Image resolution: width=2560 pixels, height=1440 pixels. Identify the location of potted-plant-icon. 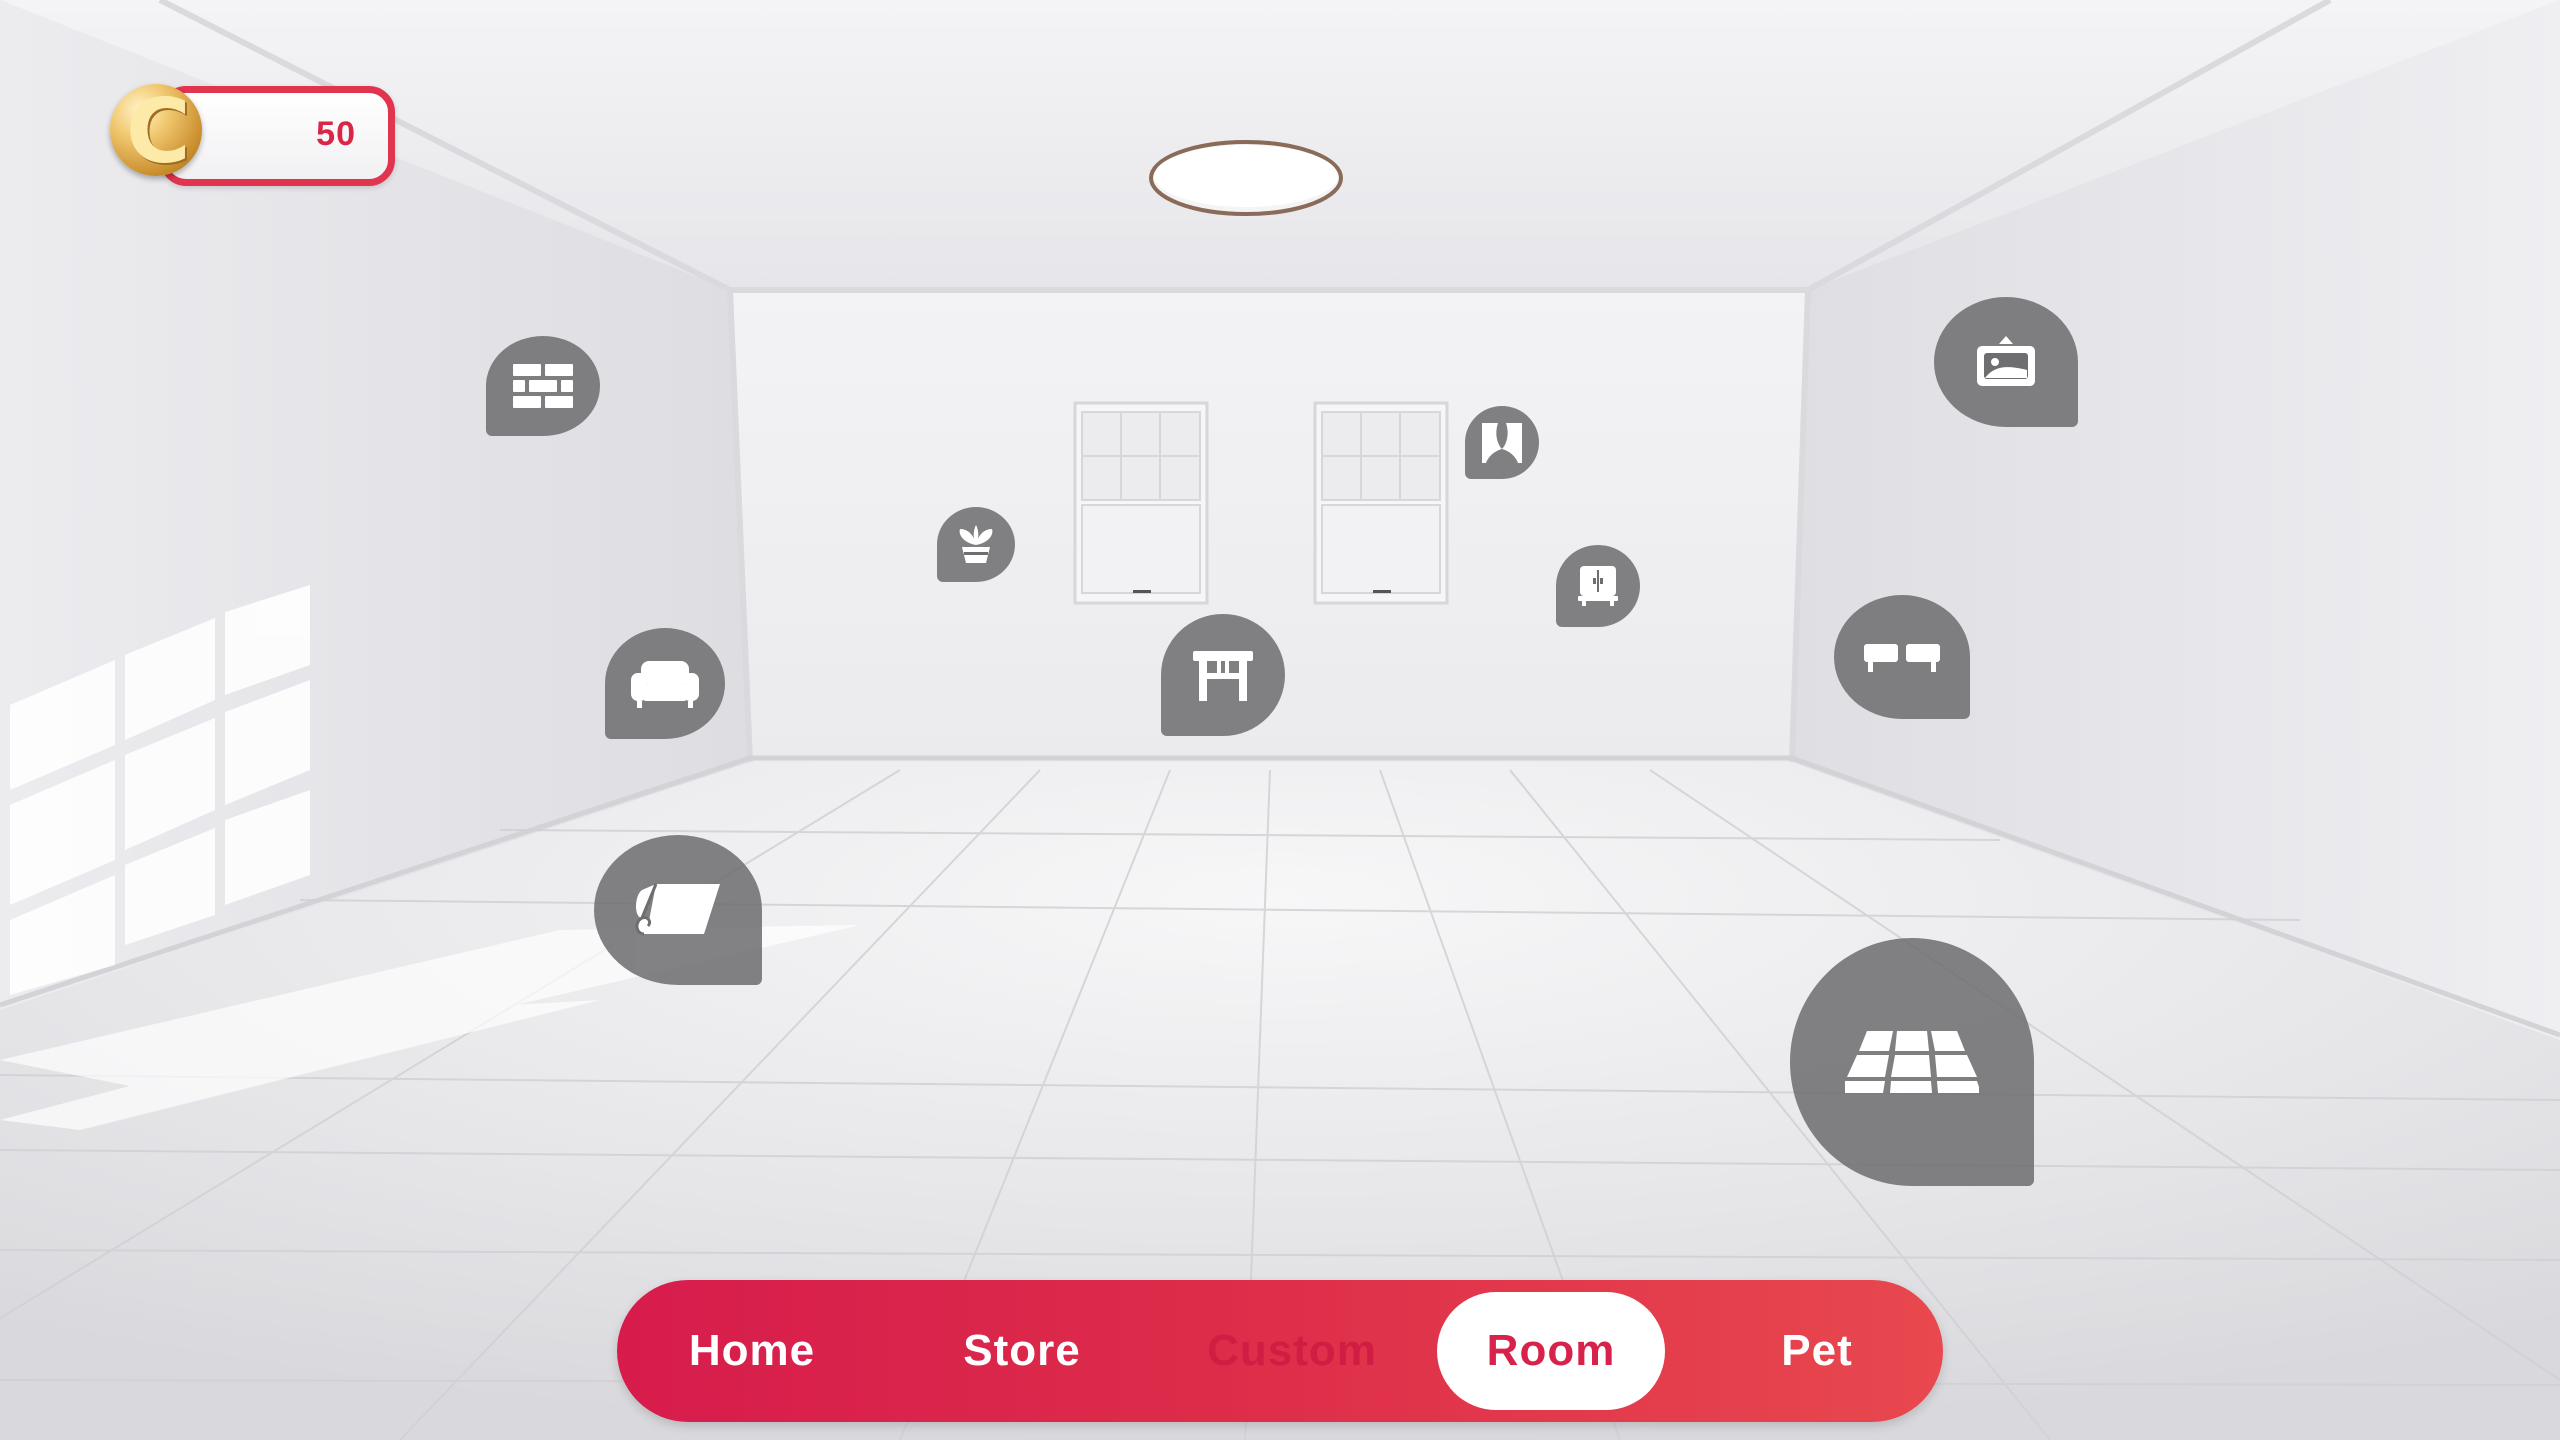
(976, 543).